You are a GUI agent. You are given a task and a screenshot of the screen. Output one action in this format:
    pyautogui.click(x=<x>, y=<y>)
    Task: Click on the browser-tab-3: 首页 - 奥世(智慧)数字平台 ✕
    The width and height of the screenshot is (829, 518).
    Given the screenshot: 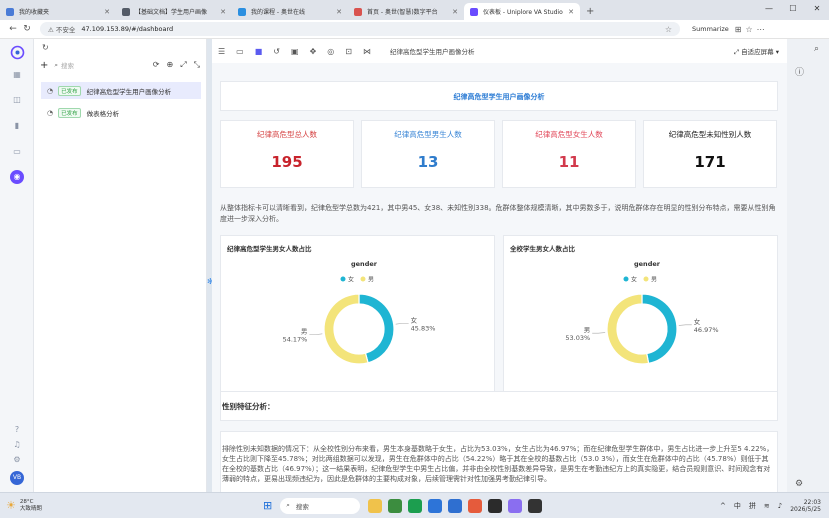 What is the action you would take?
    pyautogui.click(x=406, y=11)
    